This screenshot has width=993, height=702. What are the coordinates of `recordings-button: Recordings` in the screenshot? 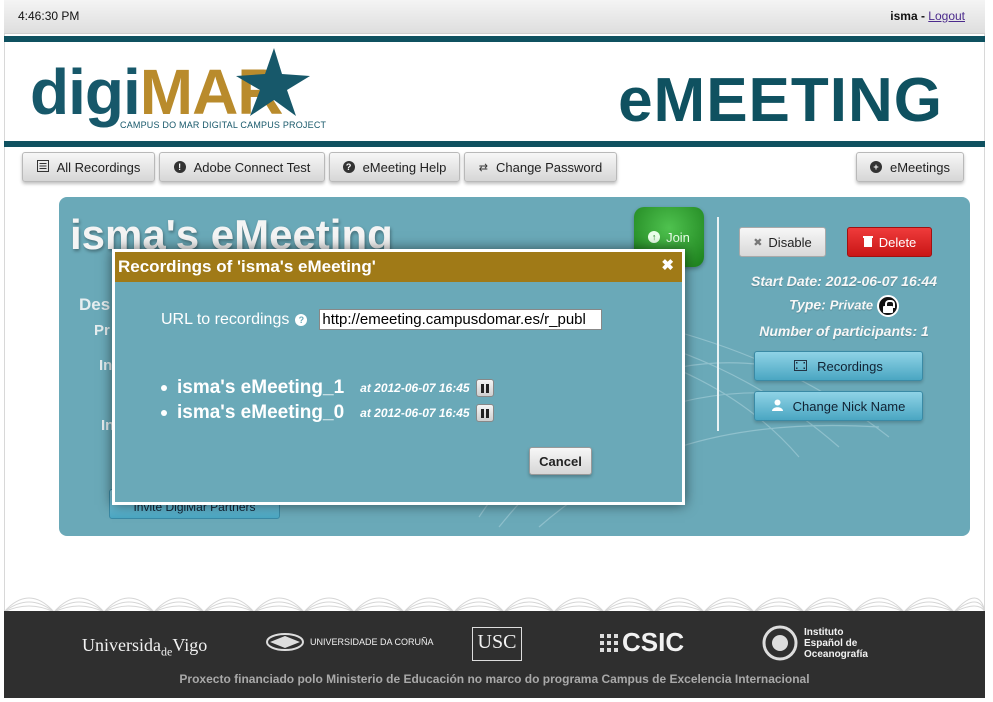 It's located at (838, 366).